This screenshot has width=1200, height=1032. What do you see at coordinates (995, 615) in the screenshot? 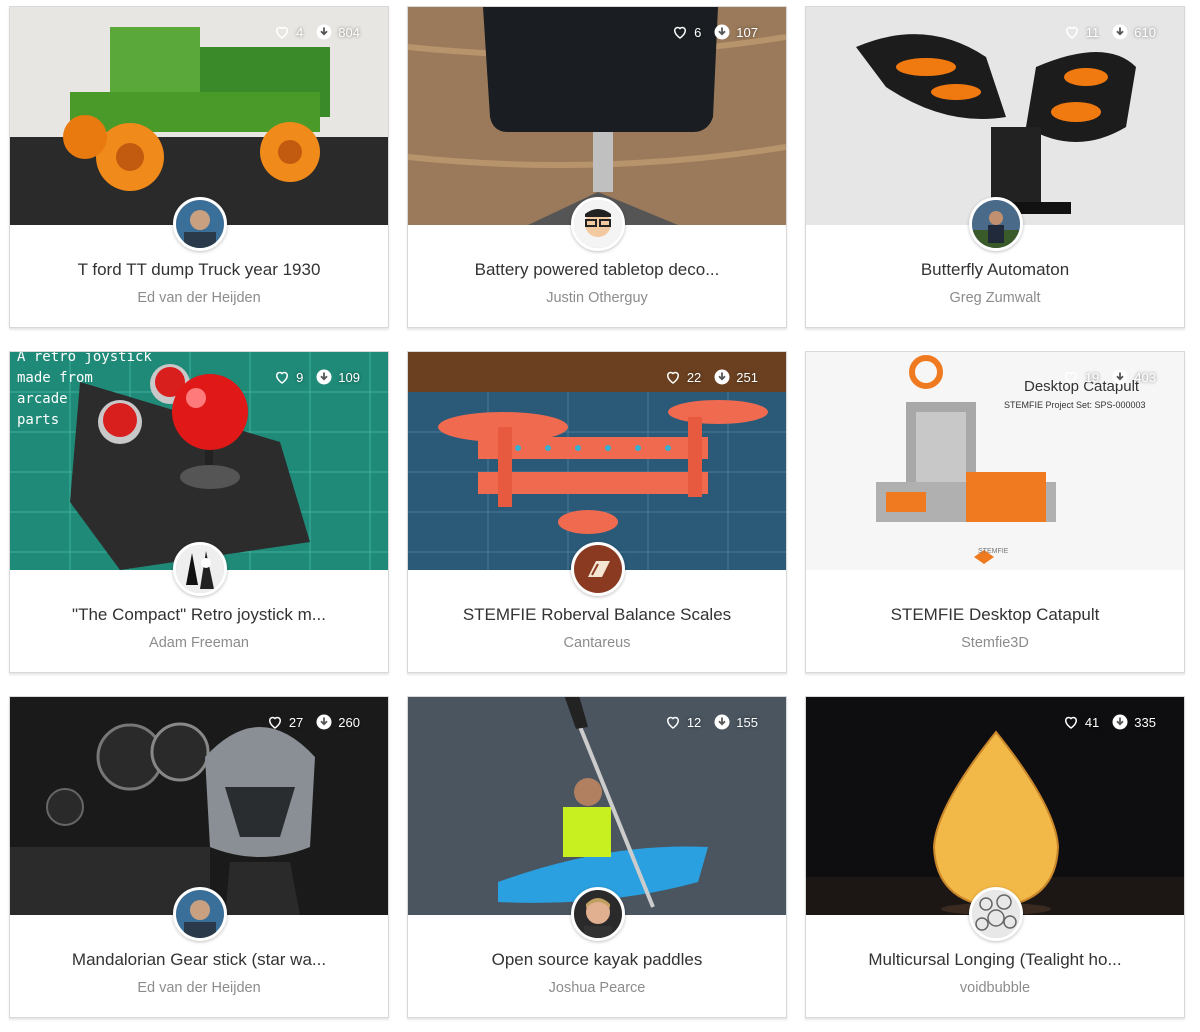
I see `model-title: STEMFIE Desktop Catapult` at bounding box center [995, 615].